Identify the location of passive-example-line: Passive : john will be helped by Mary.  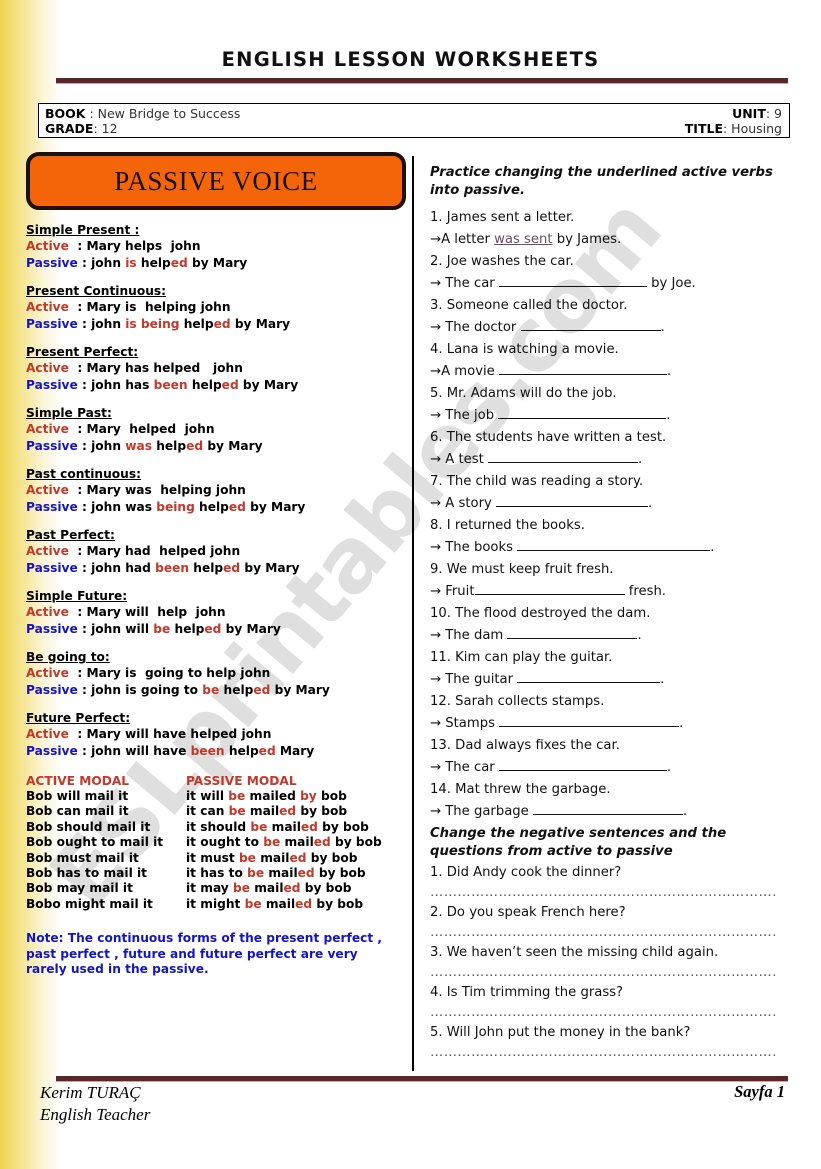
(216, 629).